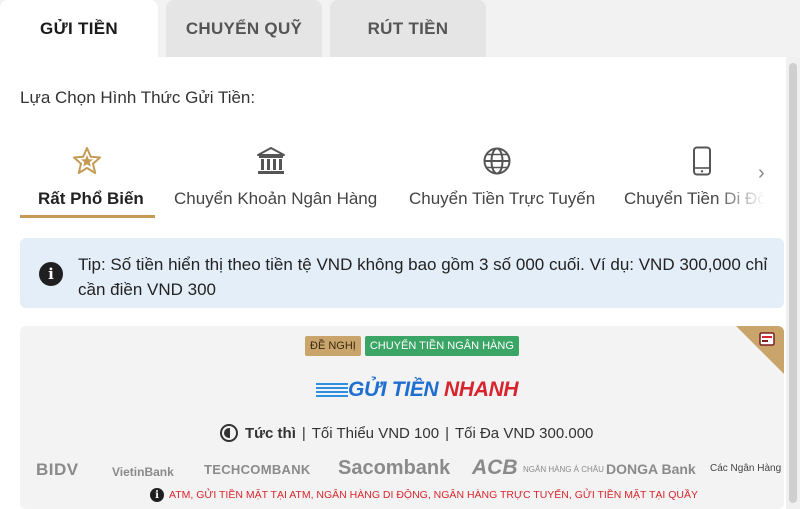  Describe the element at coordinates (87, 160) in the screenshot. I see `star-icon` at that location.